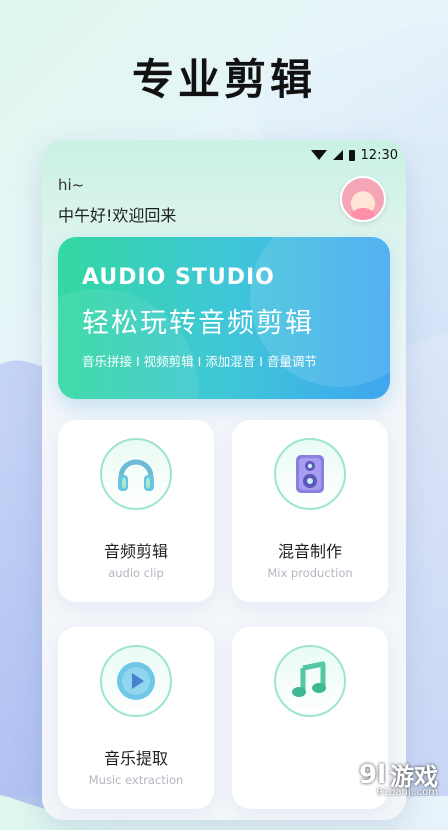  Describe the element at coordinates (363, 214) in the screenshot. I see `avatar-body` at that location.